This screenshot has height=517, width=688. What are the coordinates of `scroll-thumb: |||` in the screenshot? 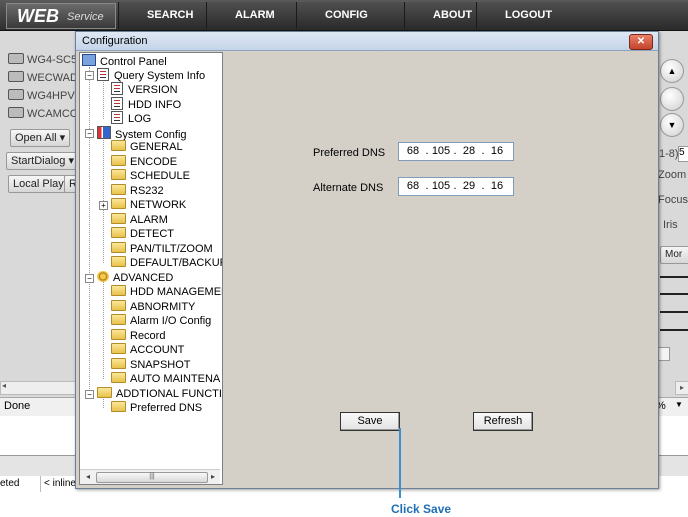 It's located at (152, 477).